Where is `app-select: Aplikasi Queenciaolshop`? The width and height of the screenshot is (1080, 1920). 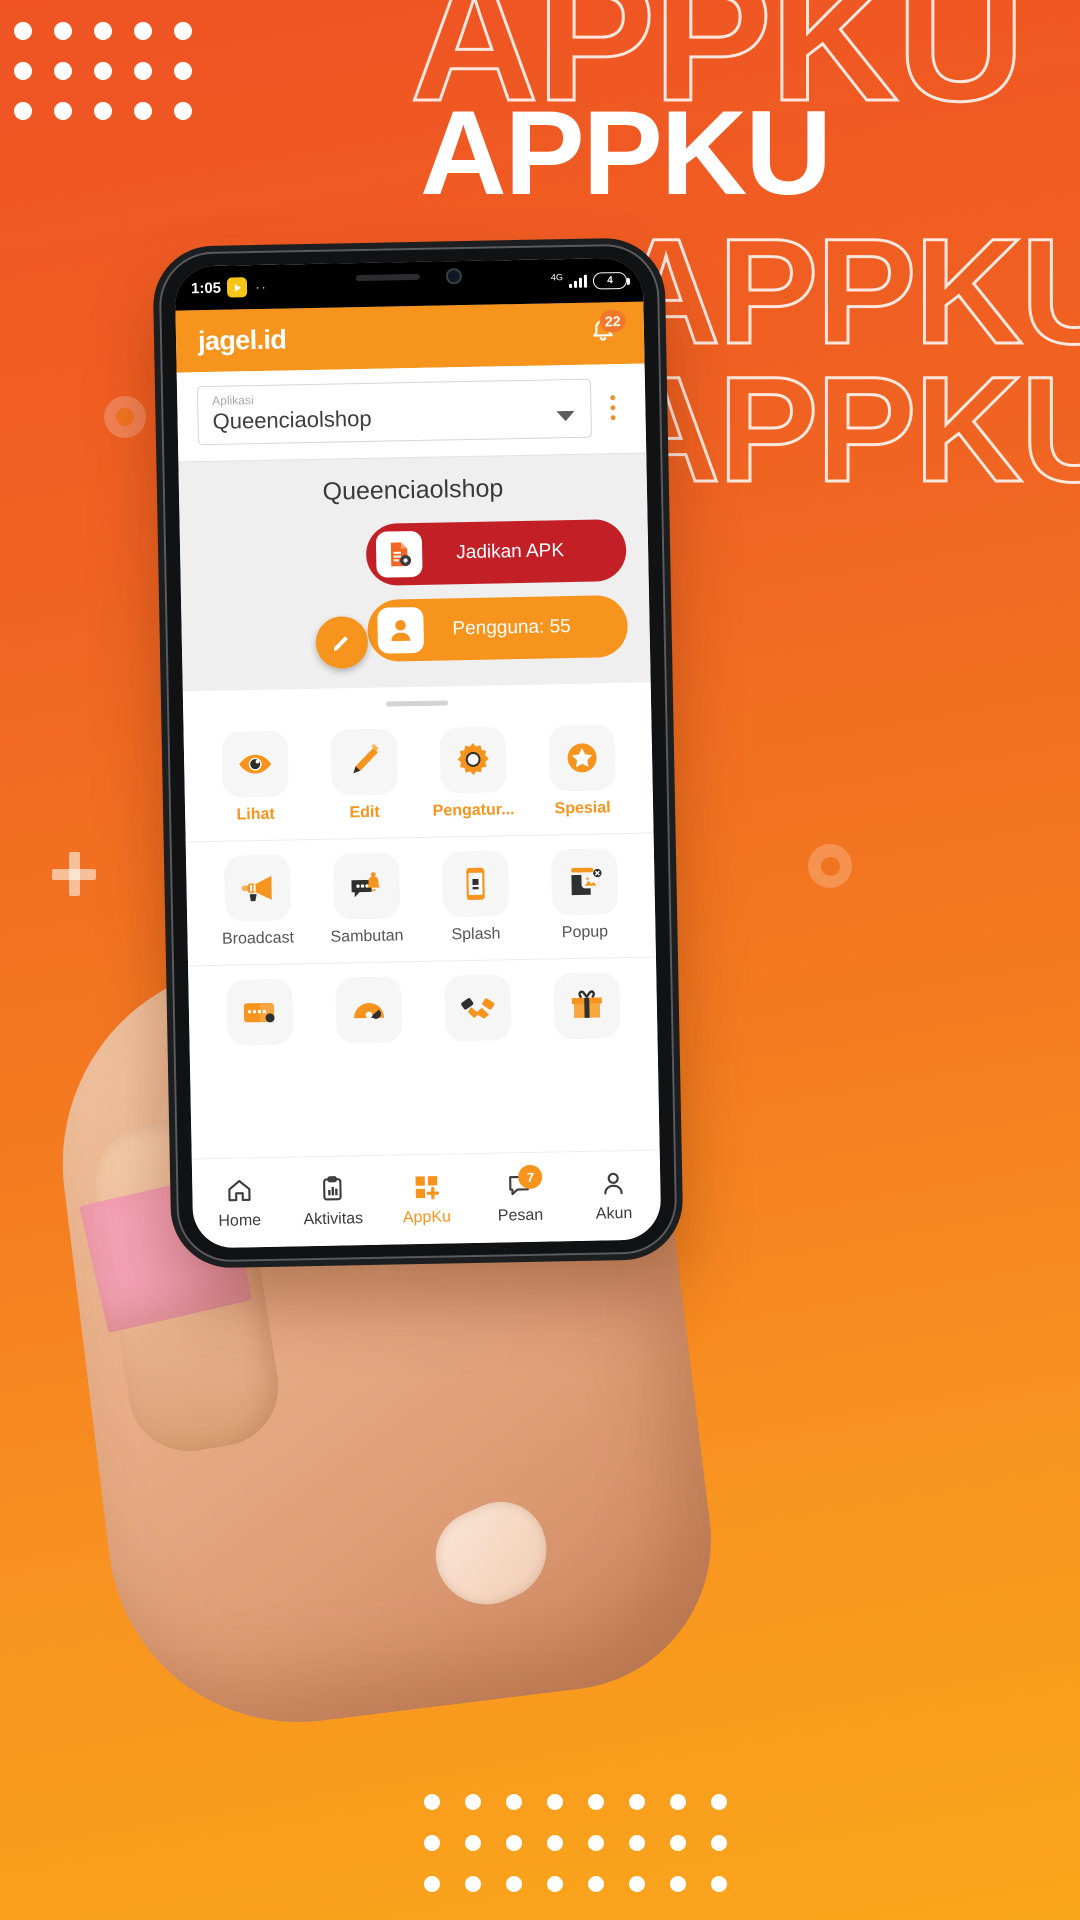 app-select: Aplikasi Queenciaolshop is located at coordinates (394, 412).